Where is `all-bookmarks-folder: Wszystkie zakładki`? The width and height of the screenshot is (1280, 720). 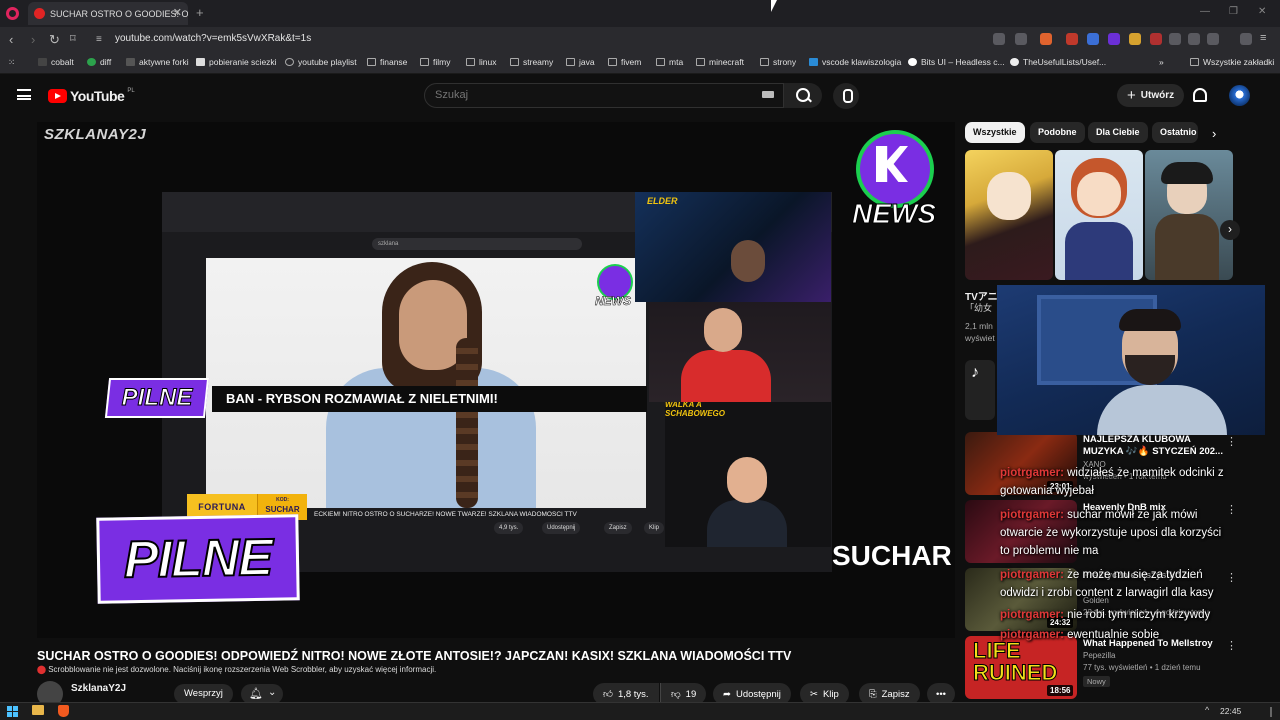
all-bookmarks-folder: Wszystkie zakładki is located at coordinates (1232, 62).